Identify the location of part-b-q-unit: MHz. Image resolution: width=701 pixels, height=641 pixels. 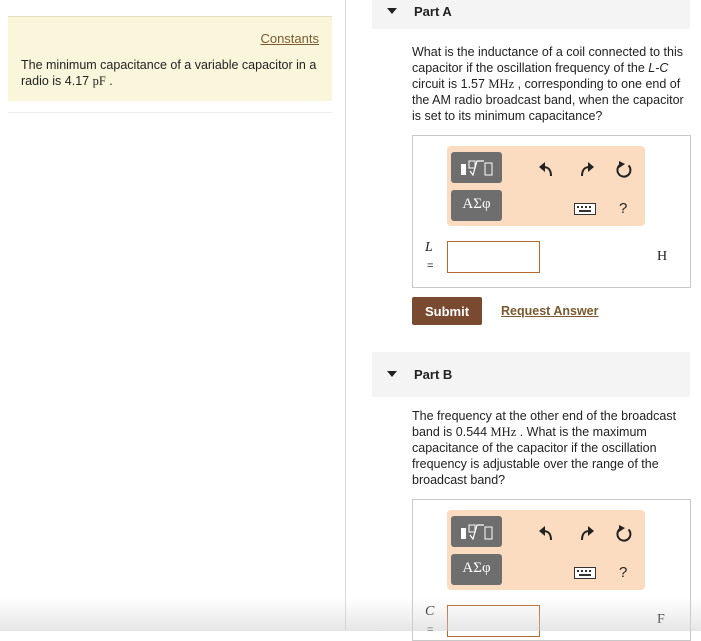
(503, 432).